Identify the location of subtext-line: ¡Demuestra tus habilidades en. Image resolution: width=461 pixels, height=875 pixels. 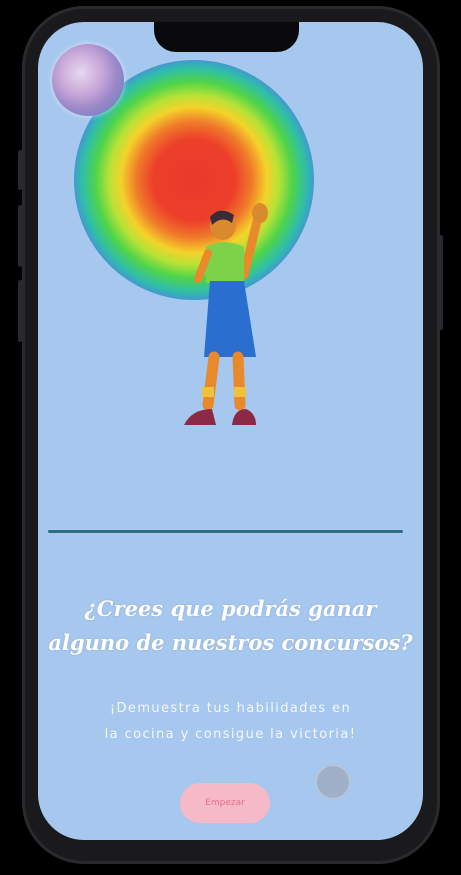
(230, 708).